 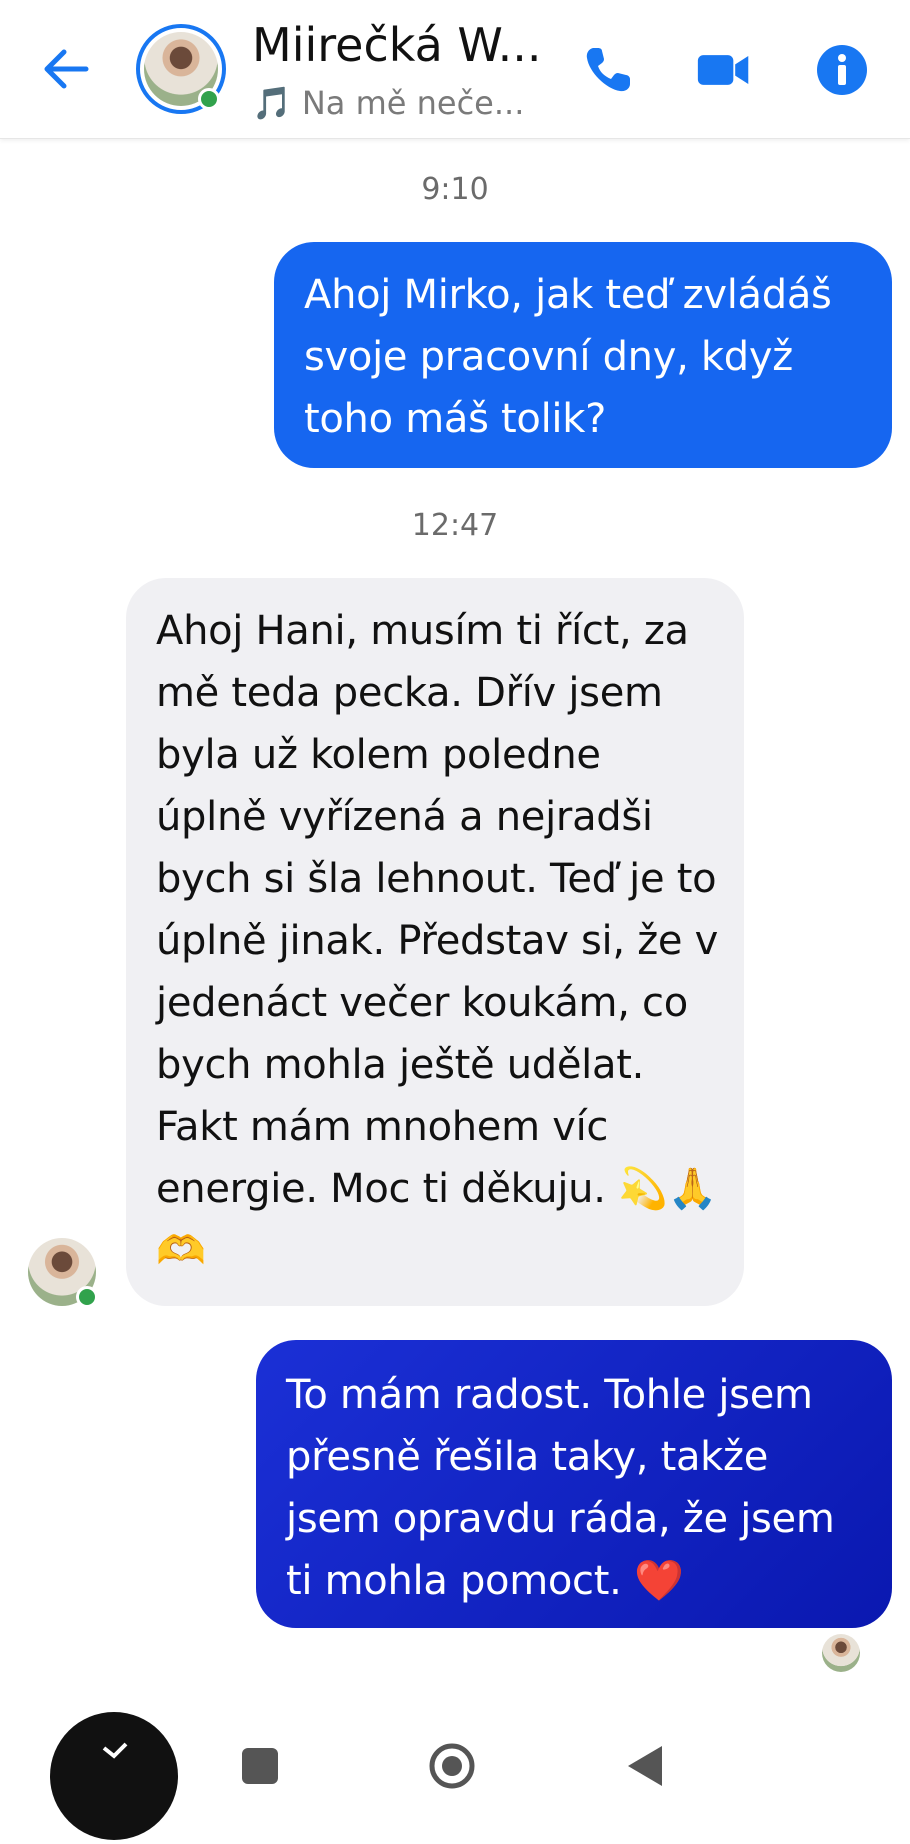 I want to click on home-icon, so click(x=452, y=1766).